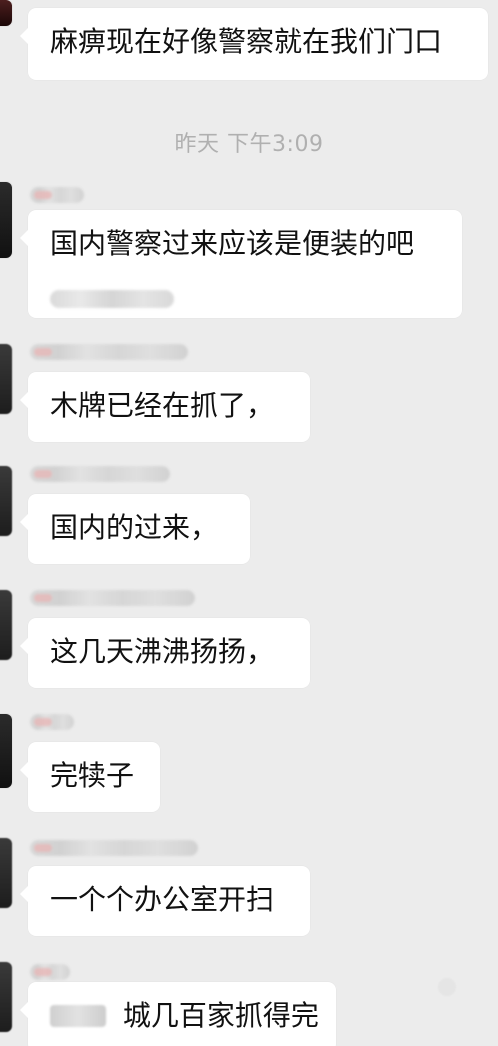 The height and width of the screenshot is (1046, 498). I want to click on message-bubble-1: 麻痹现在好像警察就在我们门口, so click(254, 44).